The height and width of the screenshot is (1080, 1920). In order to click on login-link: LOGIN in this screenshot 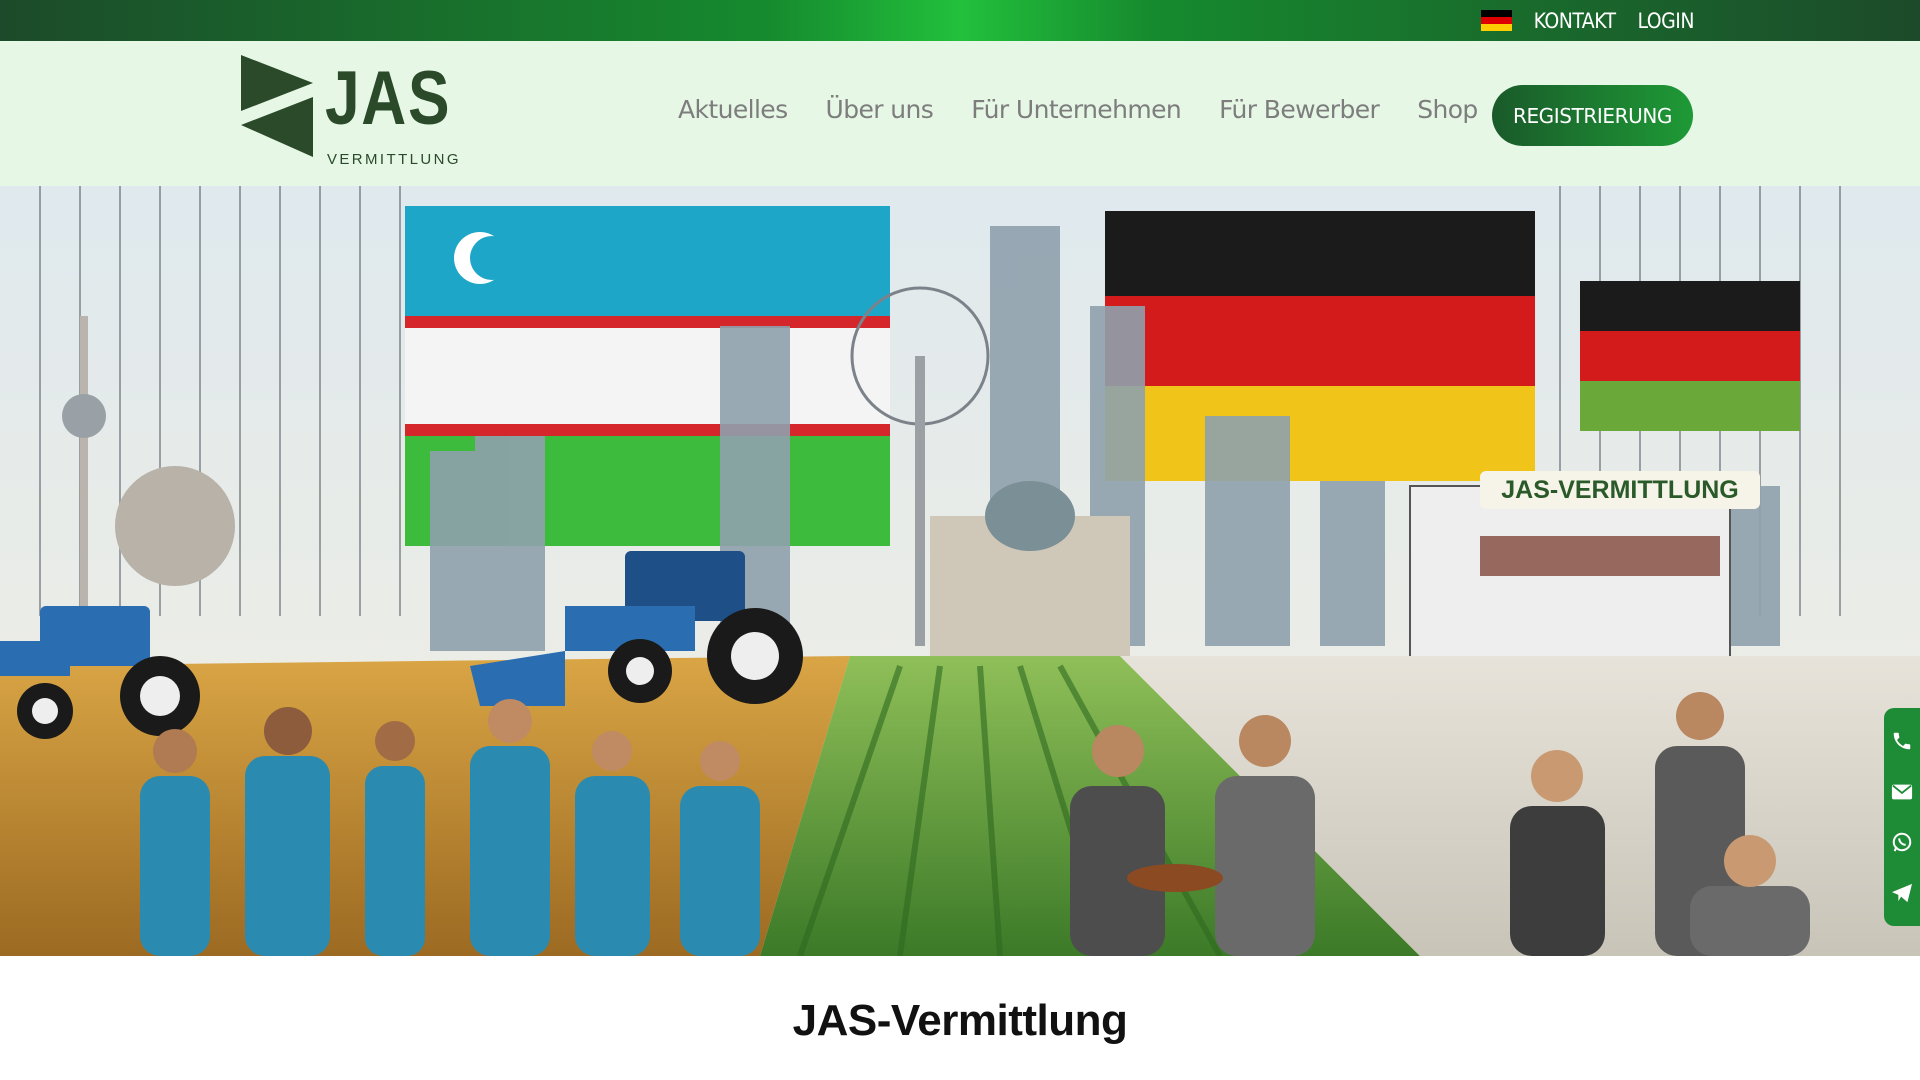, I will do `click(1666, 21)`.